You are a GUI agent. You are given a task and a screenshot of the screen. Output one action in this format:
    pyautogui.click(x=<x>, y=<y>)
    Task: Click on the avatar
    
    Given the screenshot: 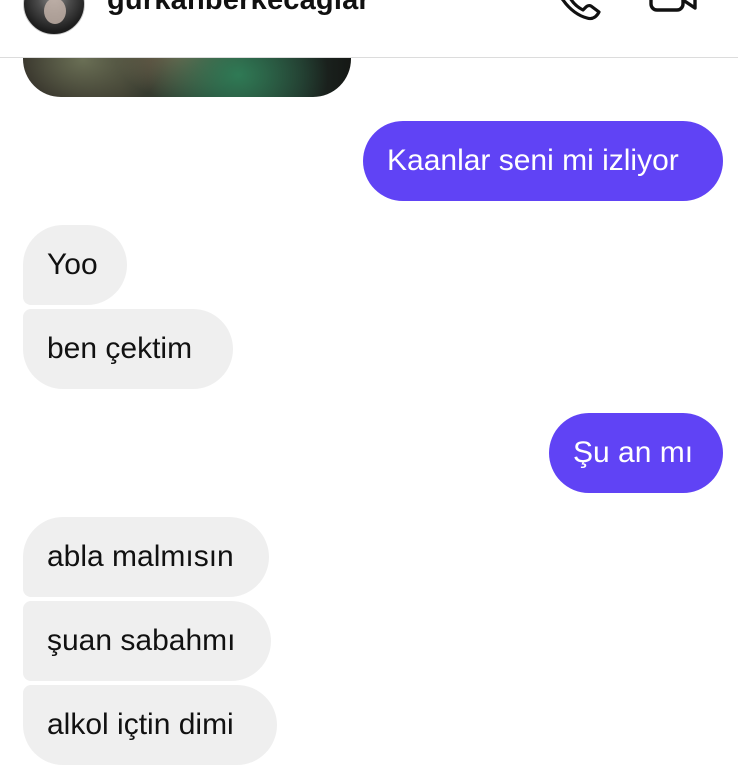 What is the action you would take?
    pyautogui.click(x=54, y=17)
    